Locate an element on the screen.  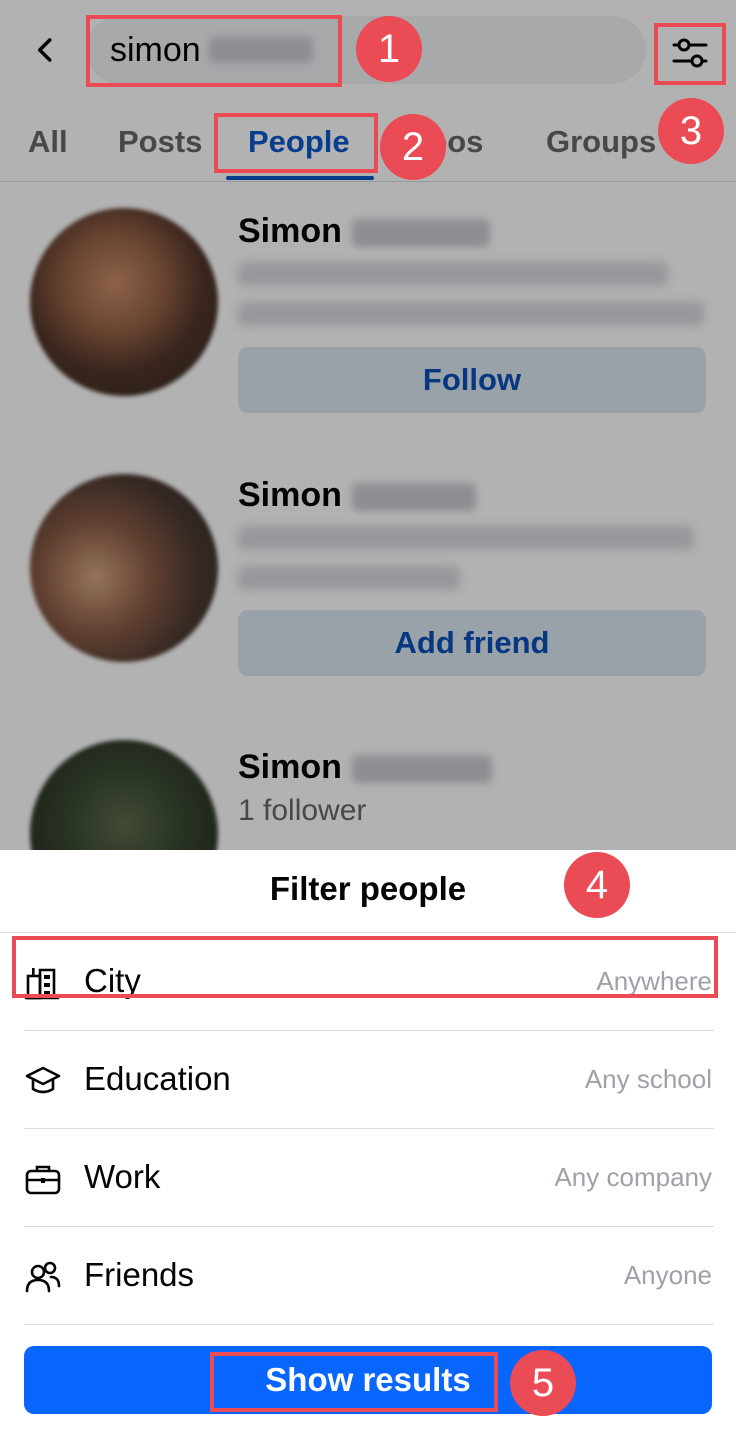
filter-value: Any school is located at coordinates (648, 1079).